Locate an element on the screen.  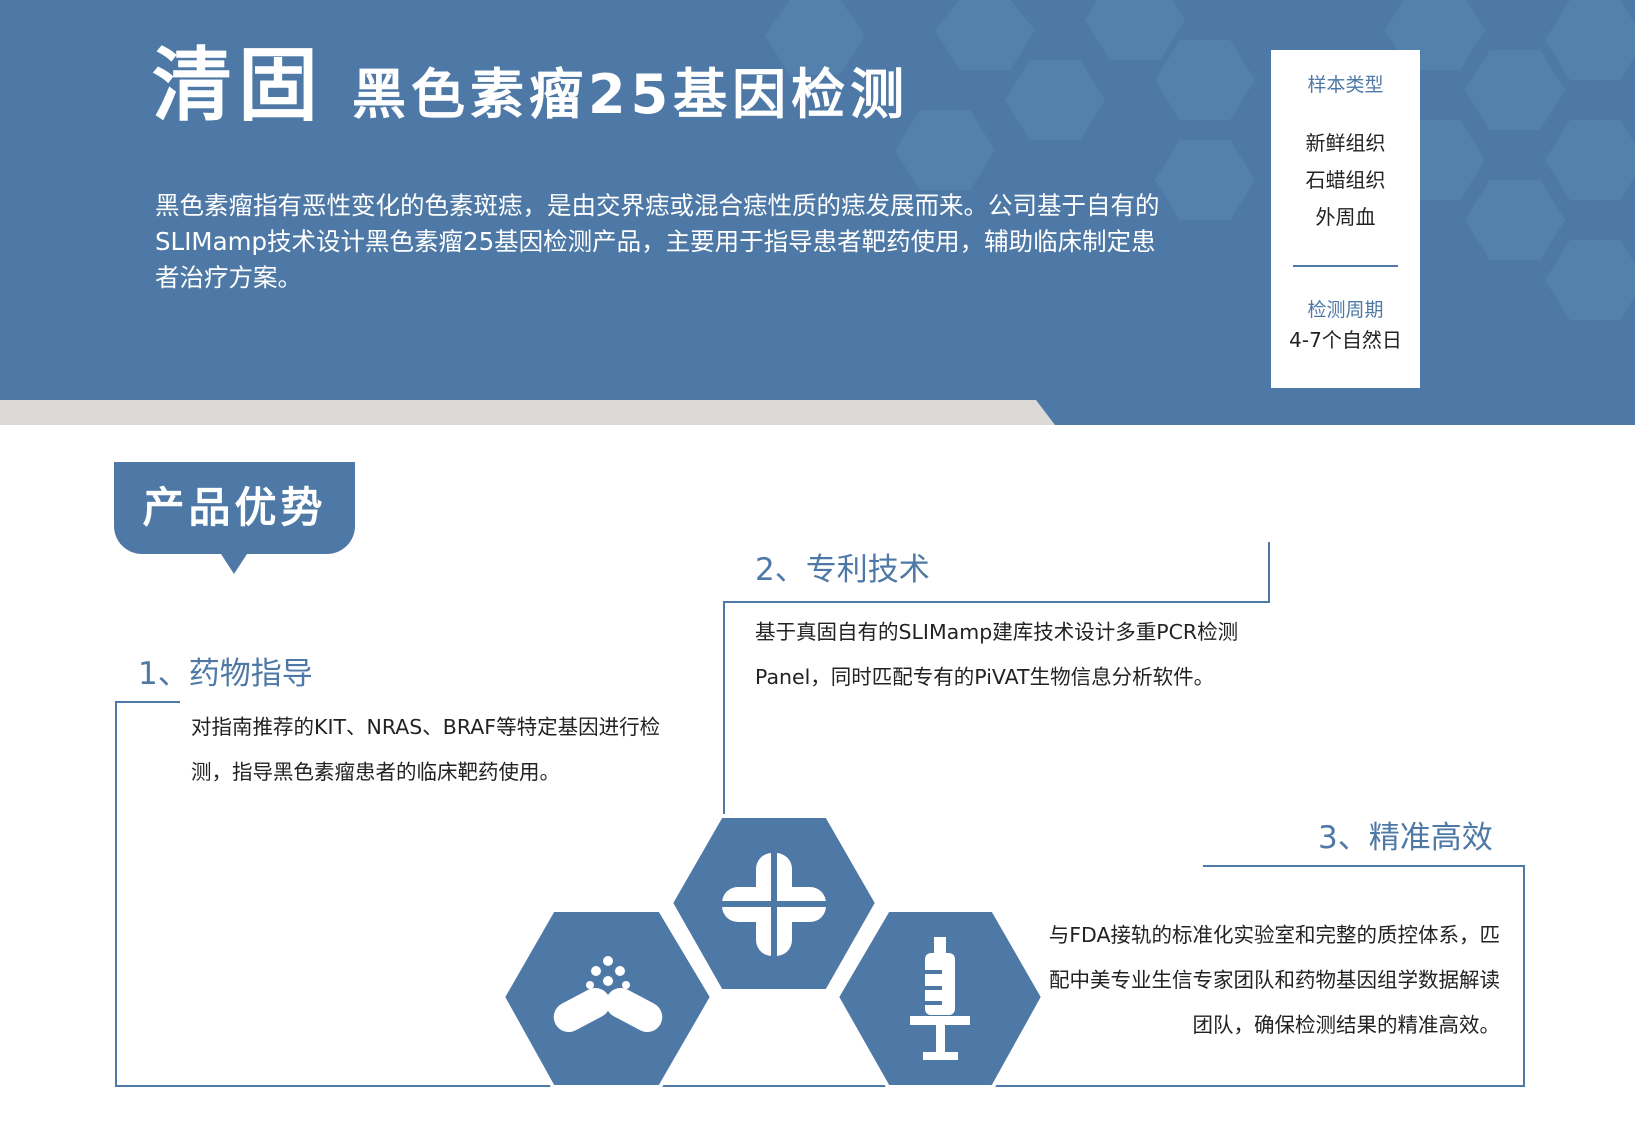
medical-cross-icon is located at coordinates (774, 903).